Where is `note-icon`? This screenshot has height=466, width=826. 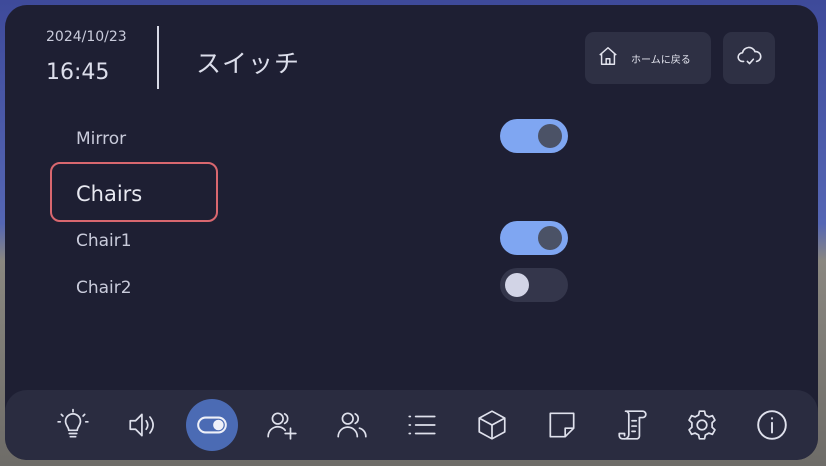
note-icon is located at coordinates (562, 425).